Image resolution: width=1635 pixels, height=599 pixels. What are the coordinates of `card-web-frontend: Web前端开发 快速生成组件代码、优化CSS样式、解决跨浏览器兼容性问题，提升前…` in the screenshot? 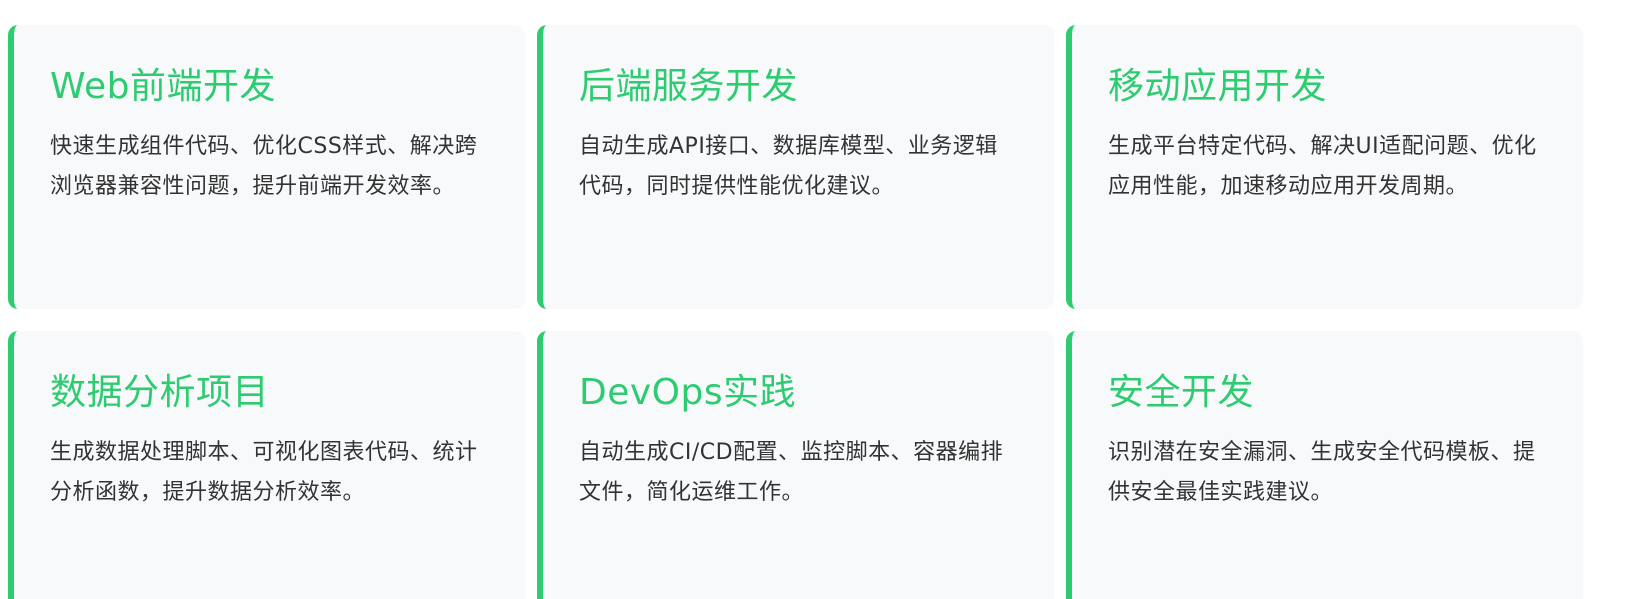 It's located at (266, 167).